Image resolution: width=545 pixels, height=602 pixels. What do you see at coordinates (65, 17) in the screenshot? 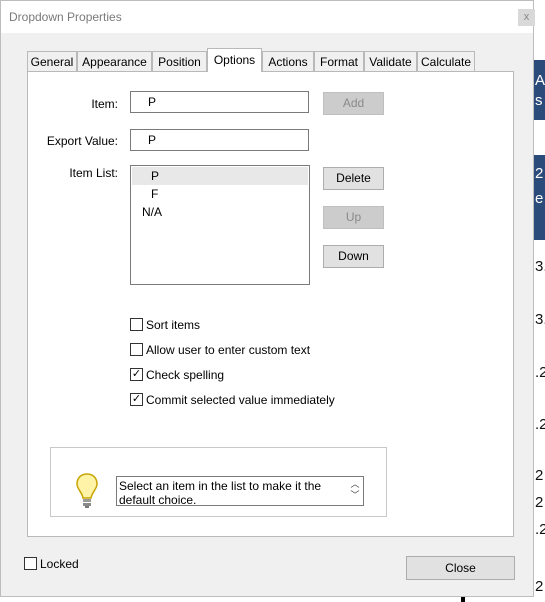
I see `window-title: Dropdown Properties` at bounding box center [65, 17].